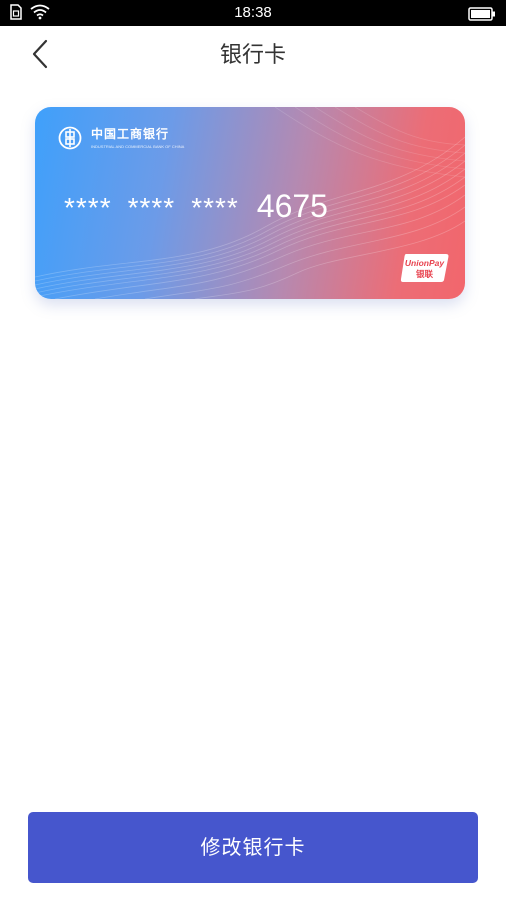 This screenshot has height=899, width=506. What do you see at coordinates (253, 847) in the screenshot?
I see `modify-bank-card-button: 修改银行卡` at bounding box center [253, 847].